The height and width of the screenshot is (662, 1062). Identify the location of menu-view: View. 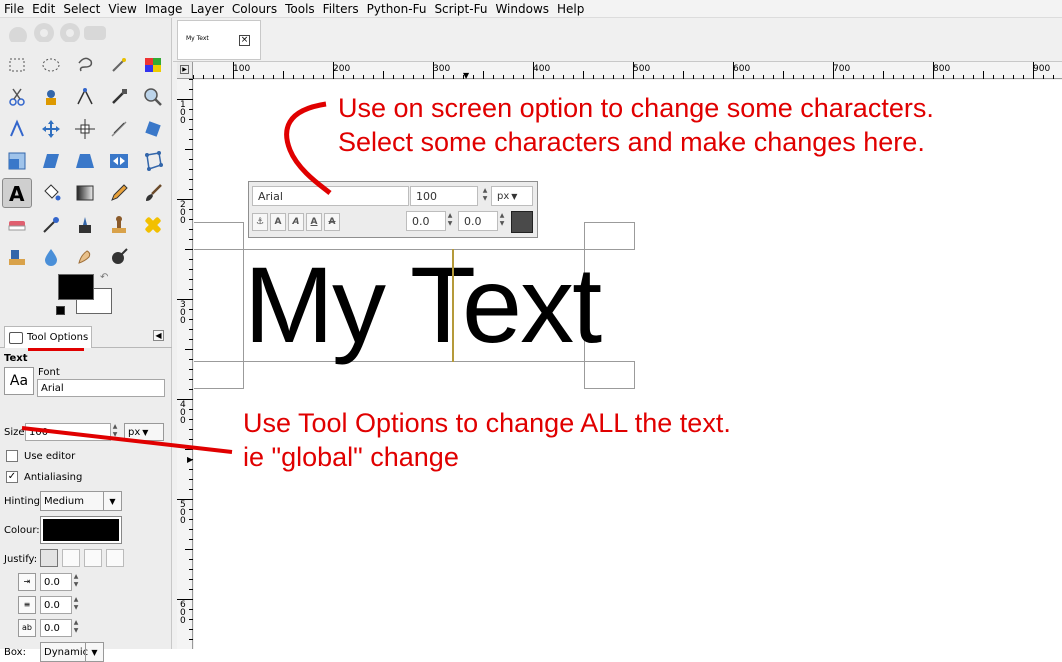
(122, 9).